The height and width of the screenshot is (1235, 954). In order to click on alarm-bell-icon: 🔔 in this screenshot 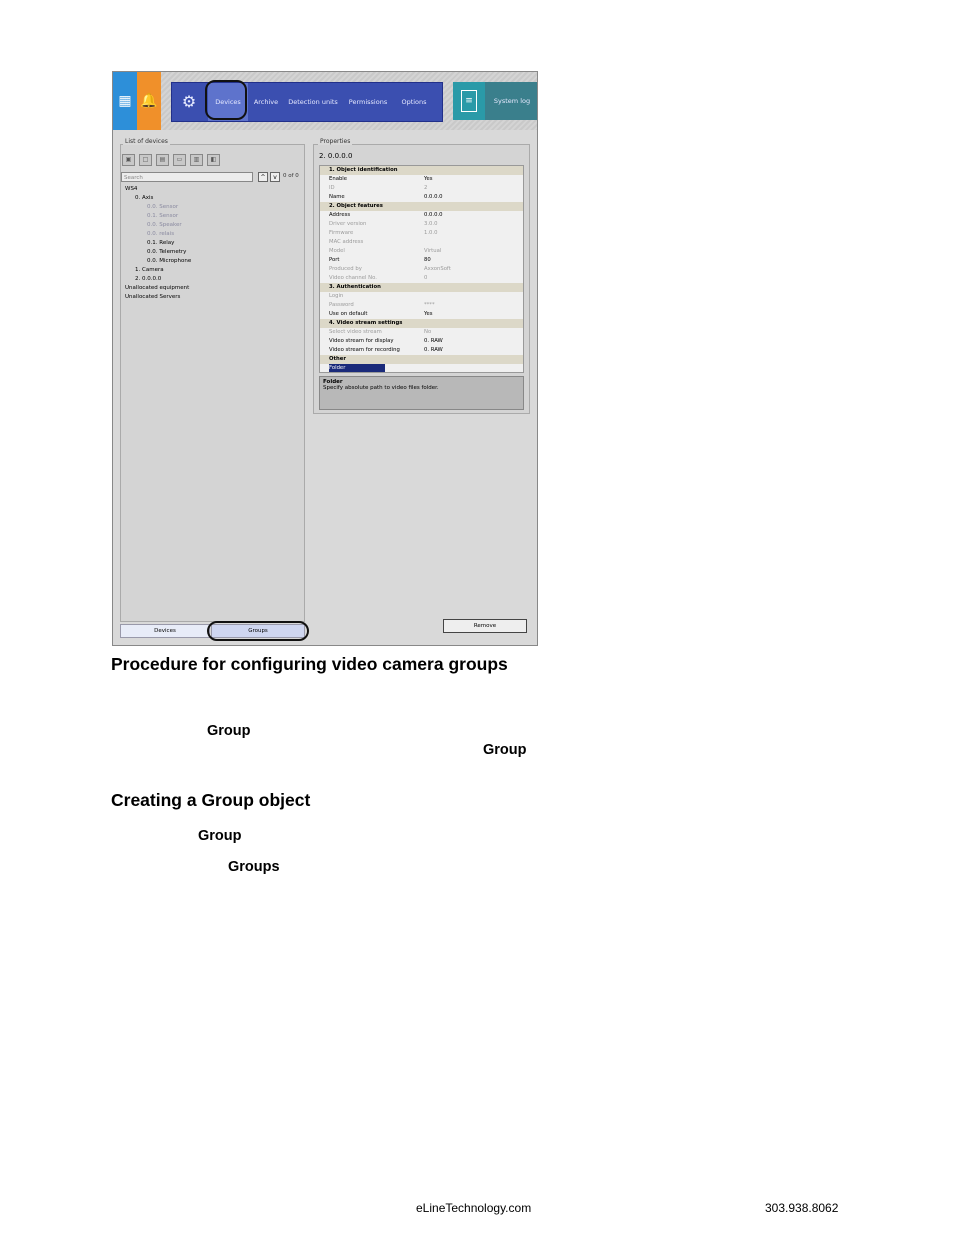, I will do `click(149, 101)`.